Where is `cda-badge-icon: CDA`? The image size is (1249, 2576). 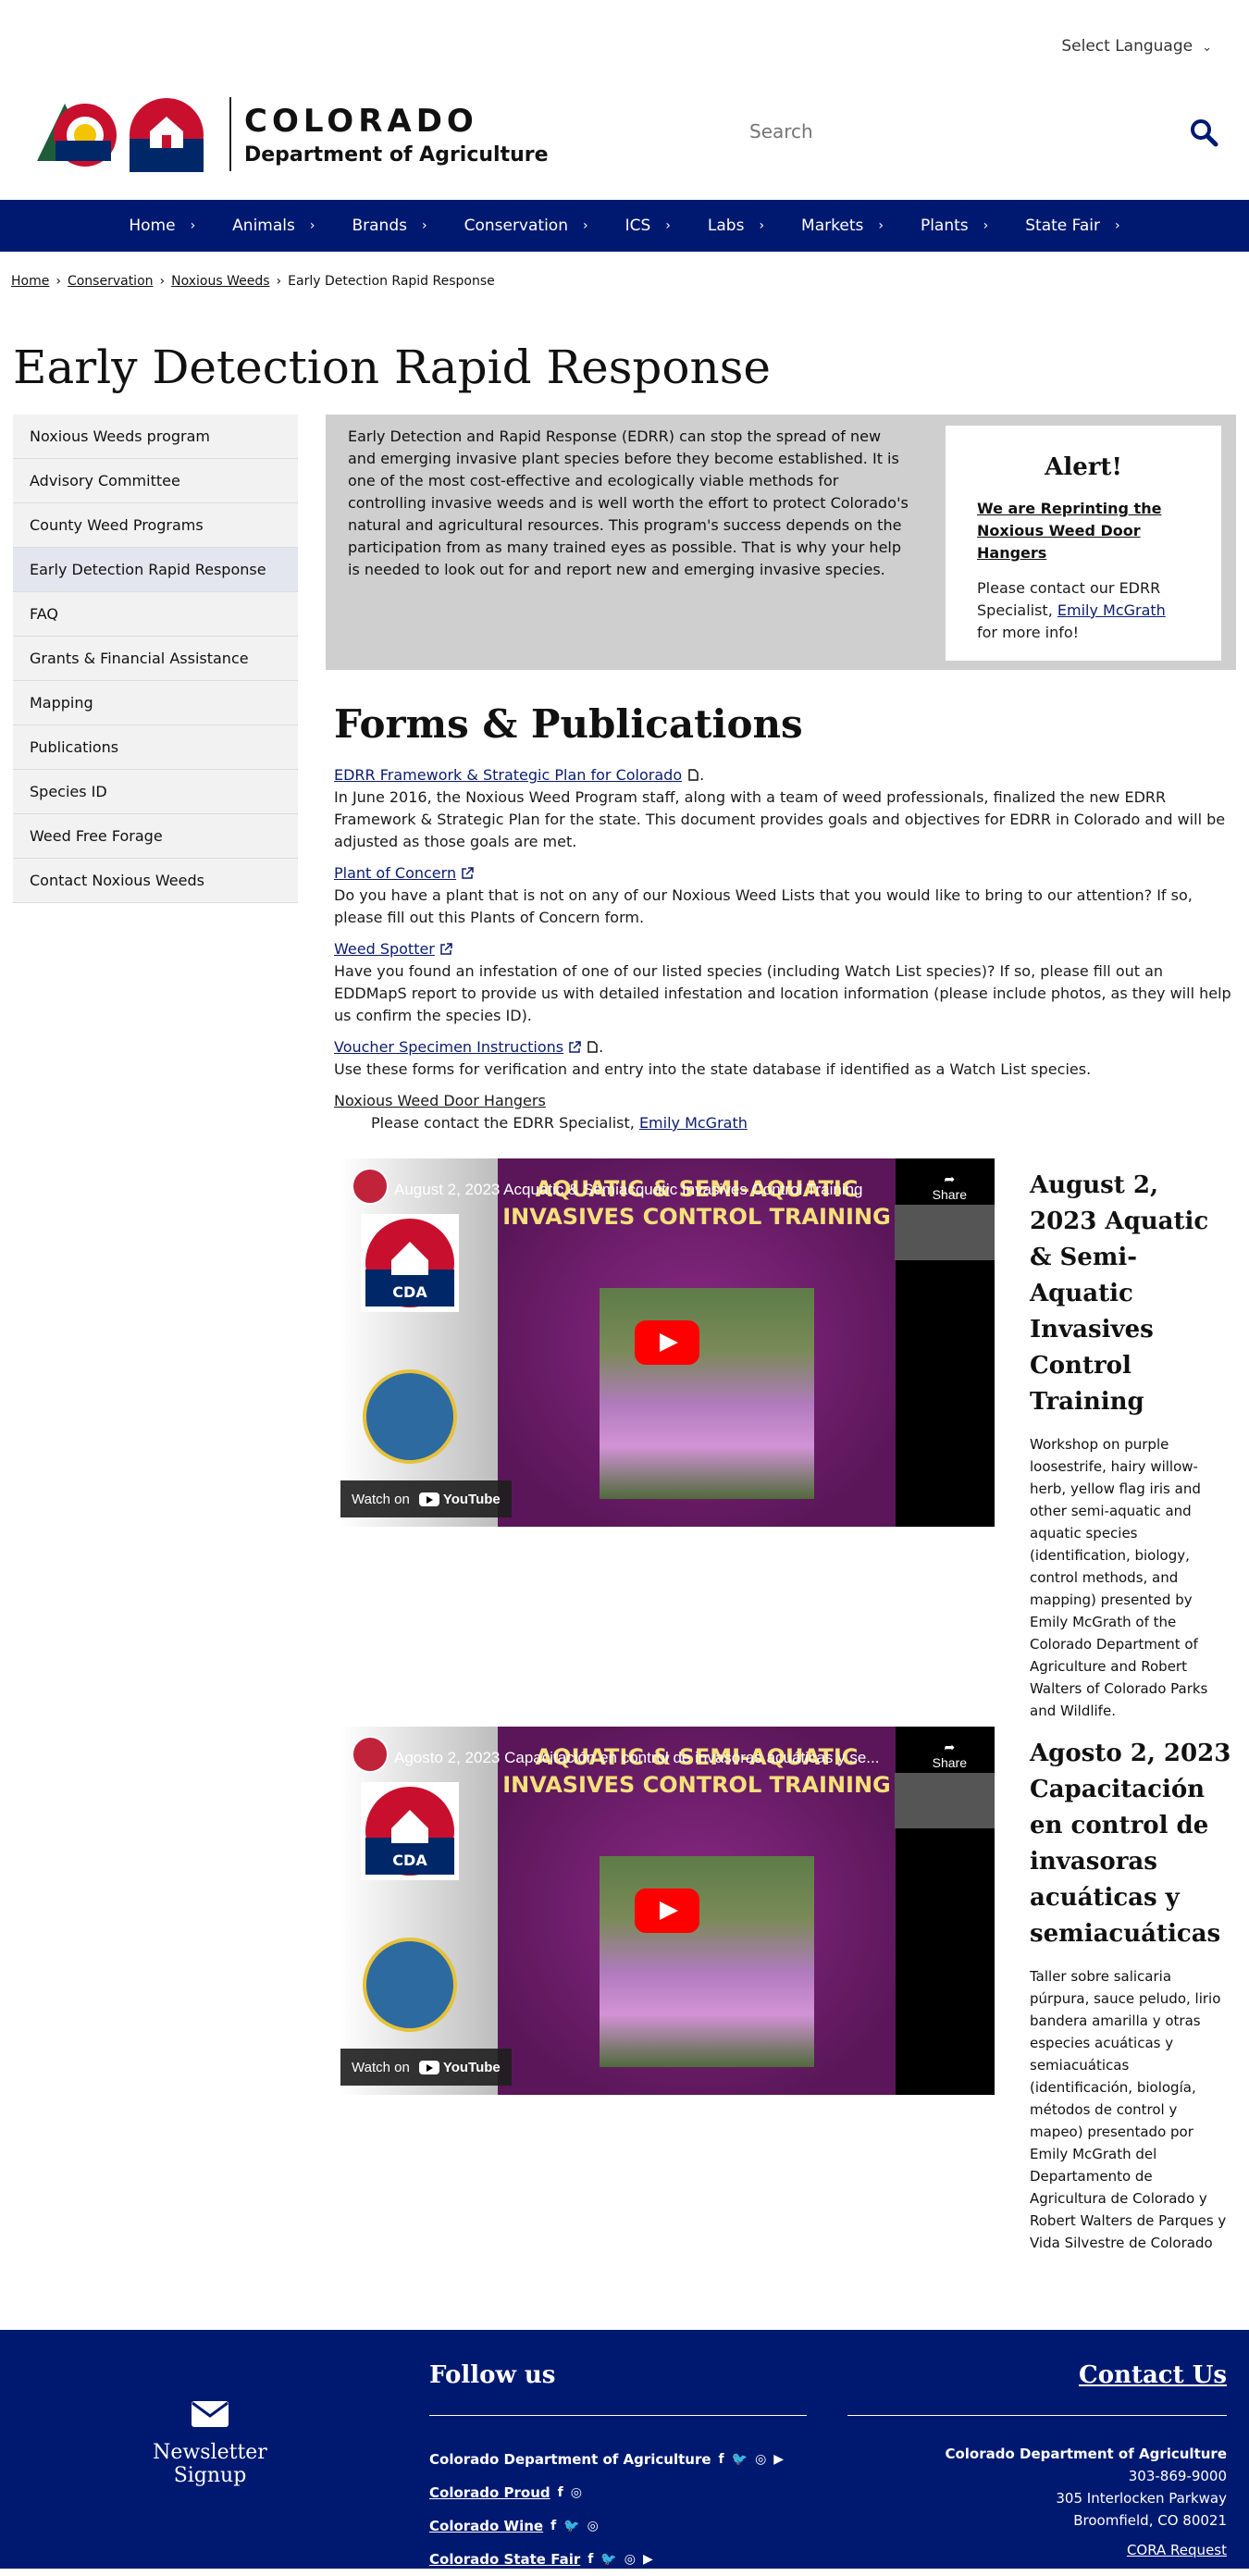
cda-badge-icon: CDA is located at coordinates (410, 1831).